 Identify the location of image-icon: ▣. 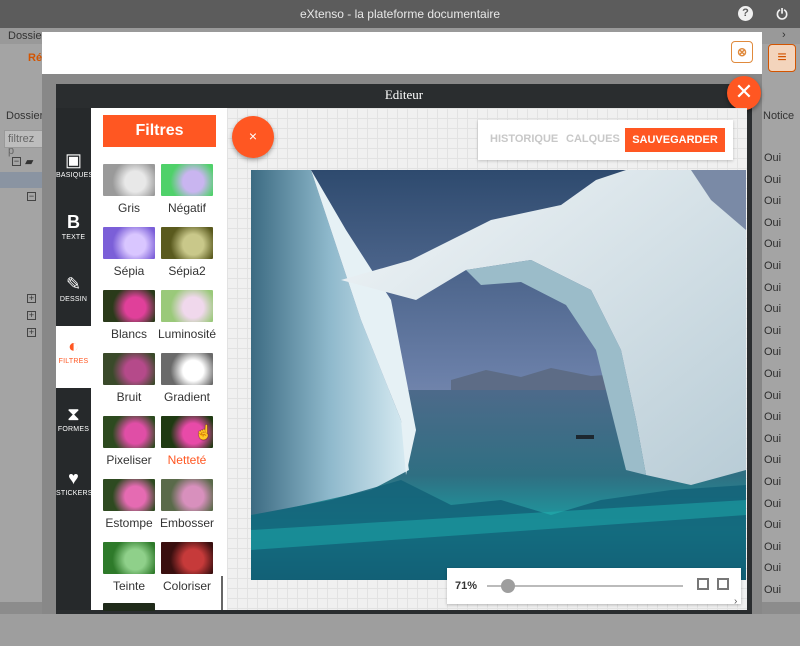
(73, 160).